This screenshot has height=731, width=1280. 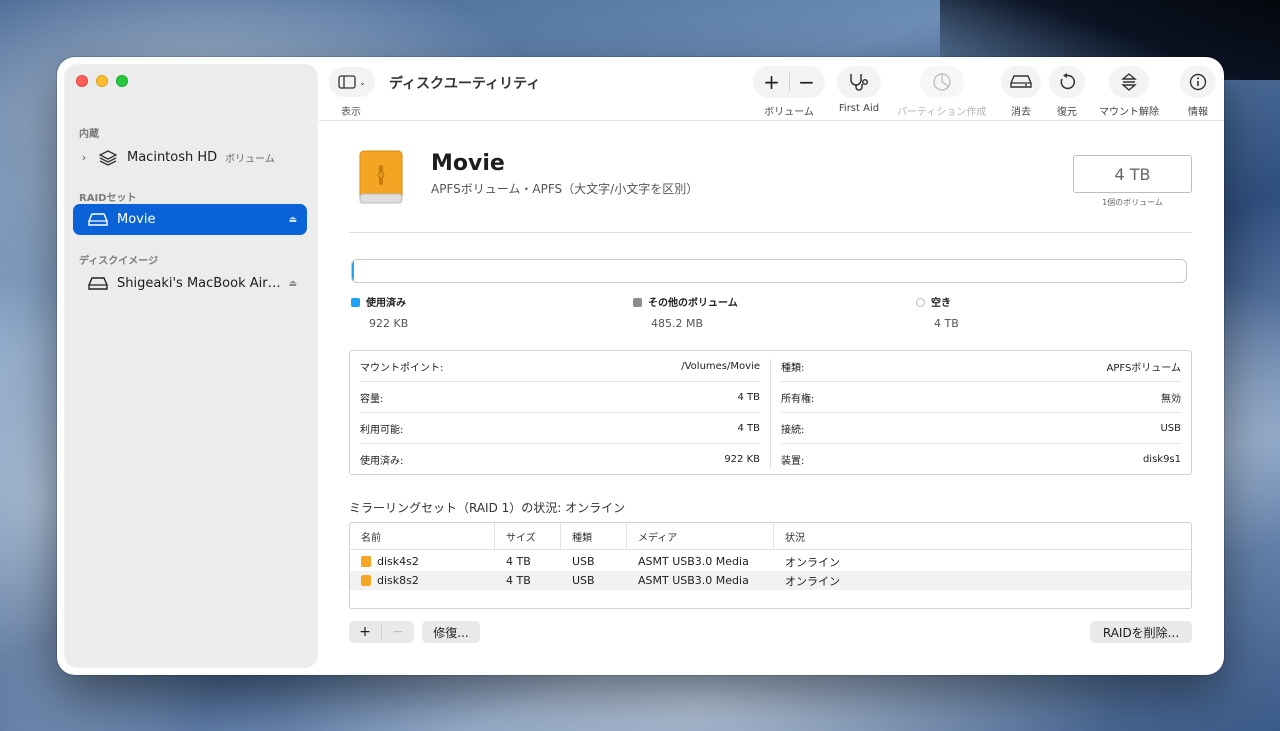 I want to click on add-volume-button: +, so click(x=772, y=82).